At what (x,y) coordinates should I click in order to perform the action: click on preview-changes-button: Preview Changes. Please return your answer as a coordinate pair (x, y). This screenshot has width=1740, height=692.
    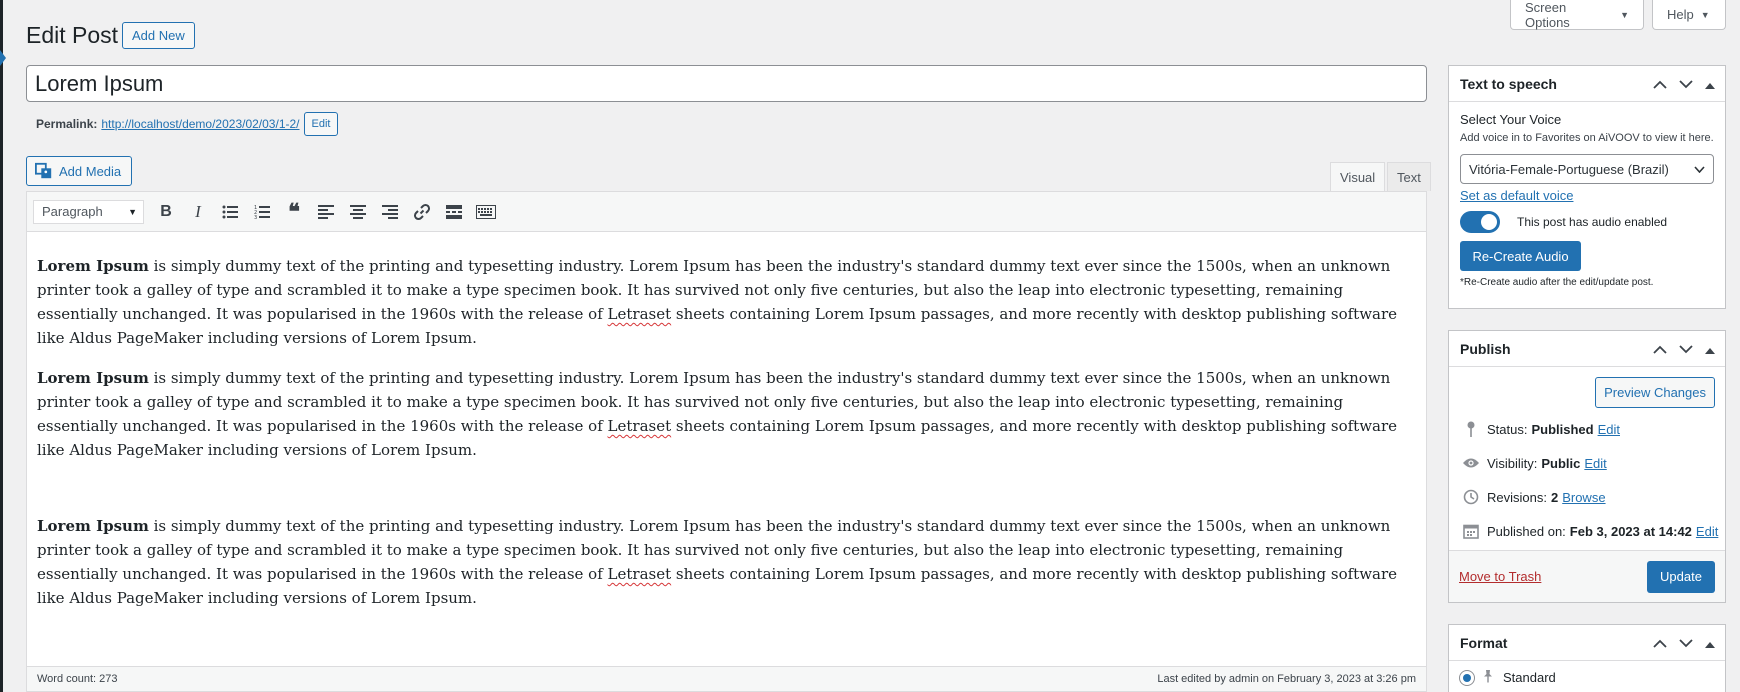
    Looking at the image, I should click on (1655, 392).